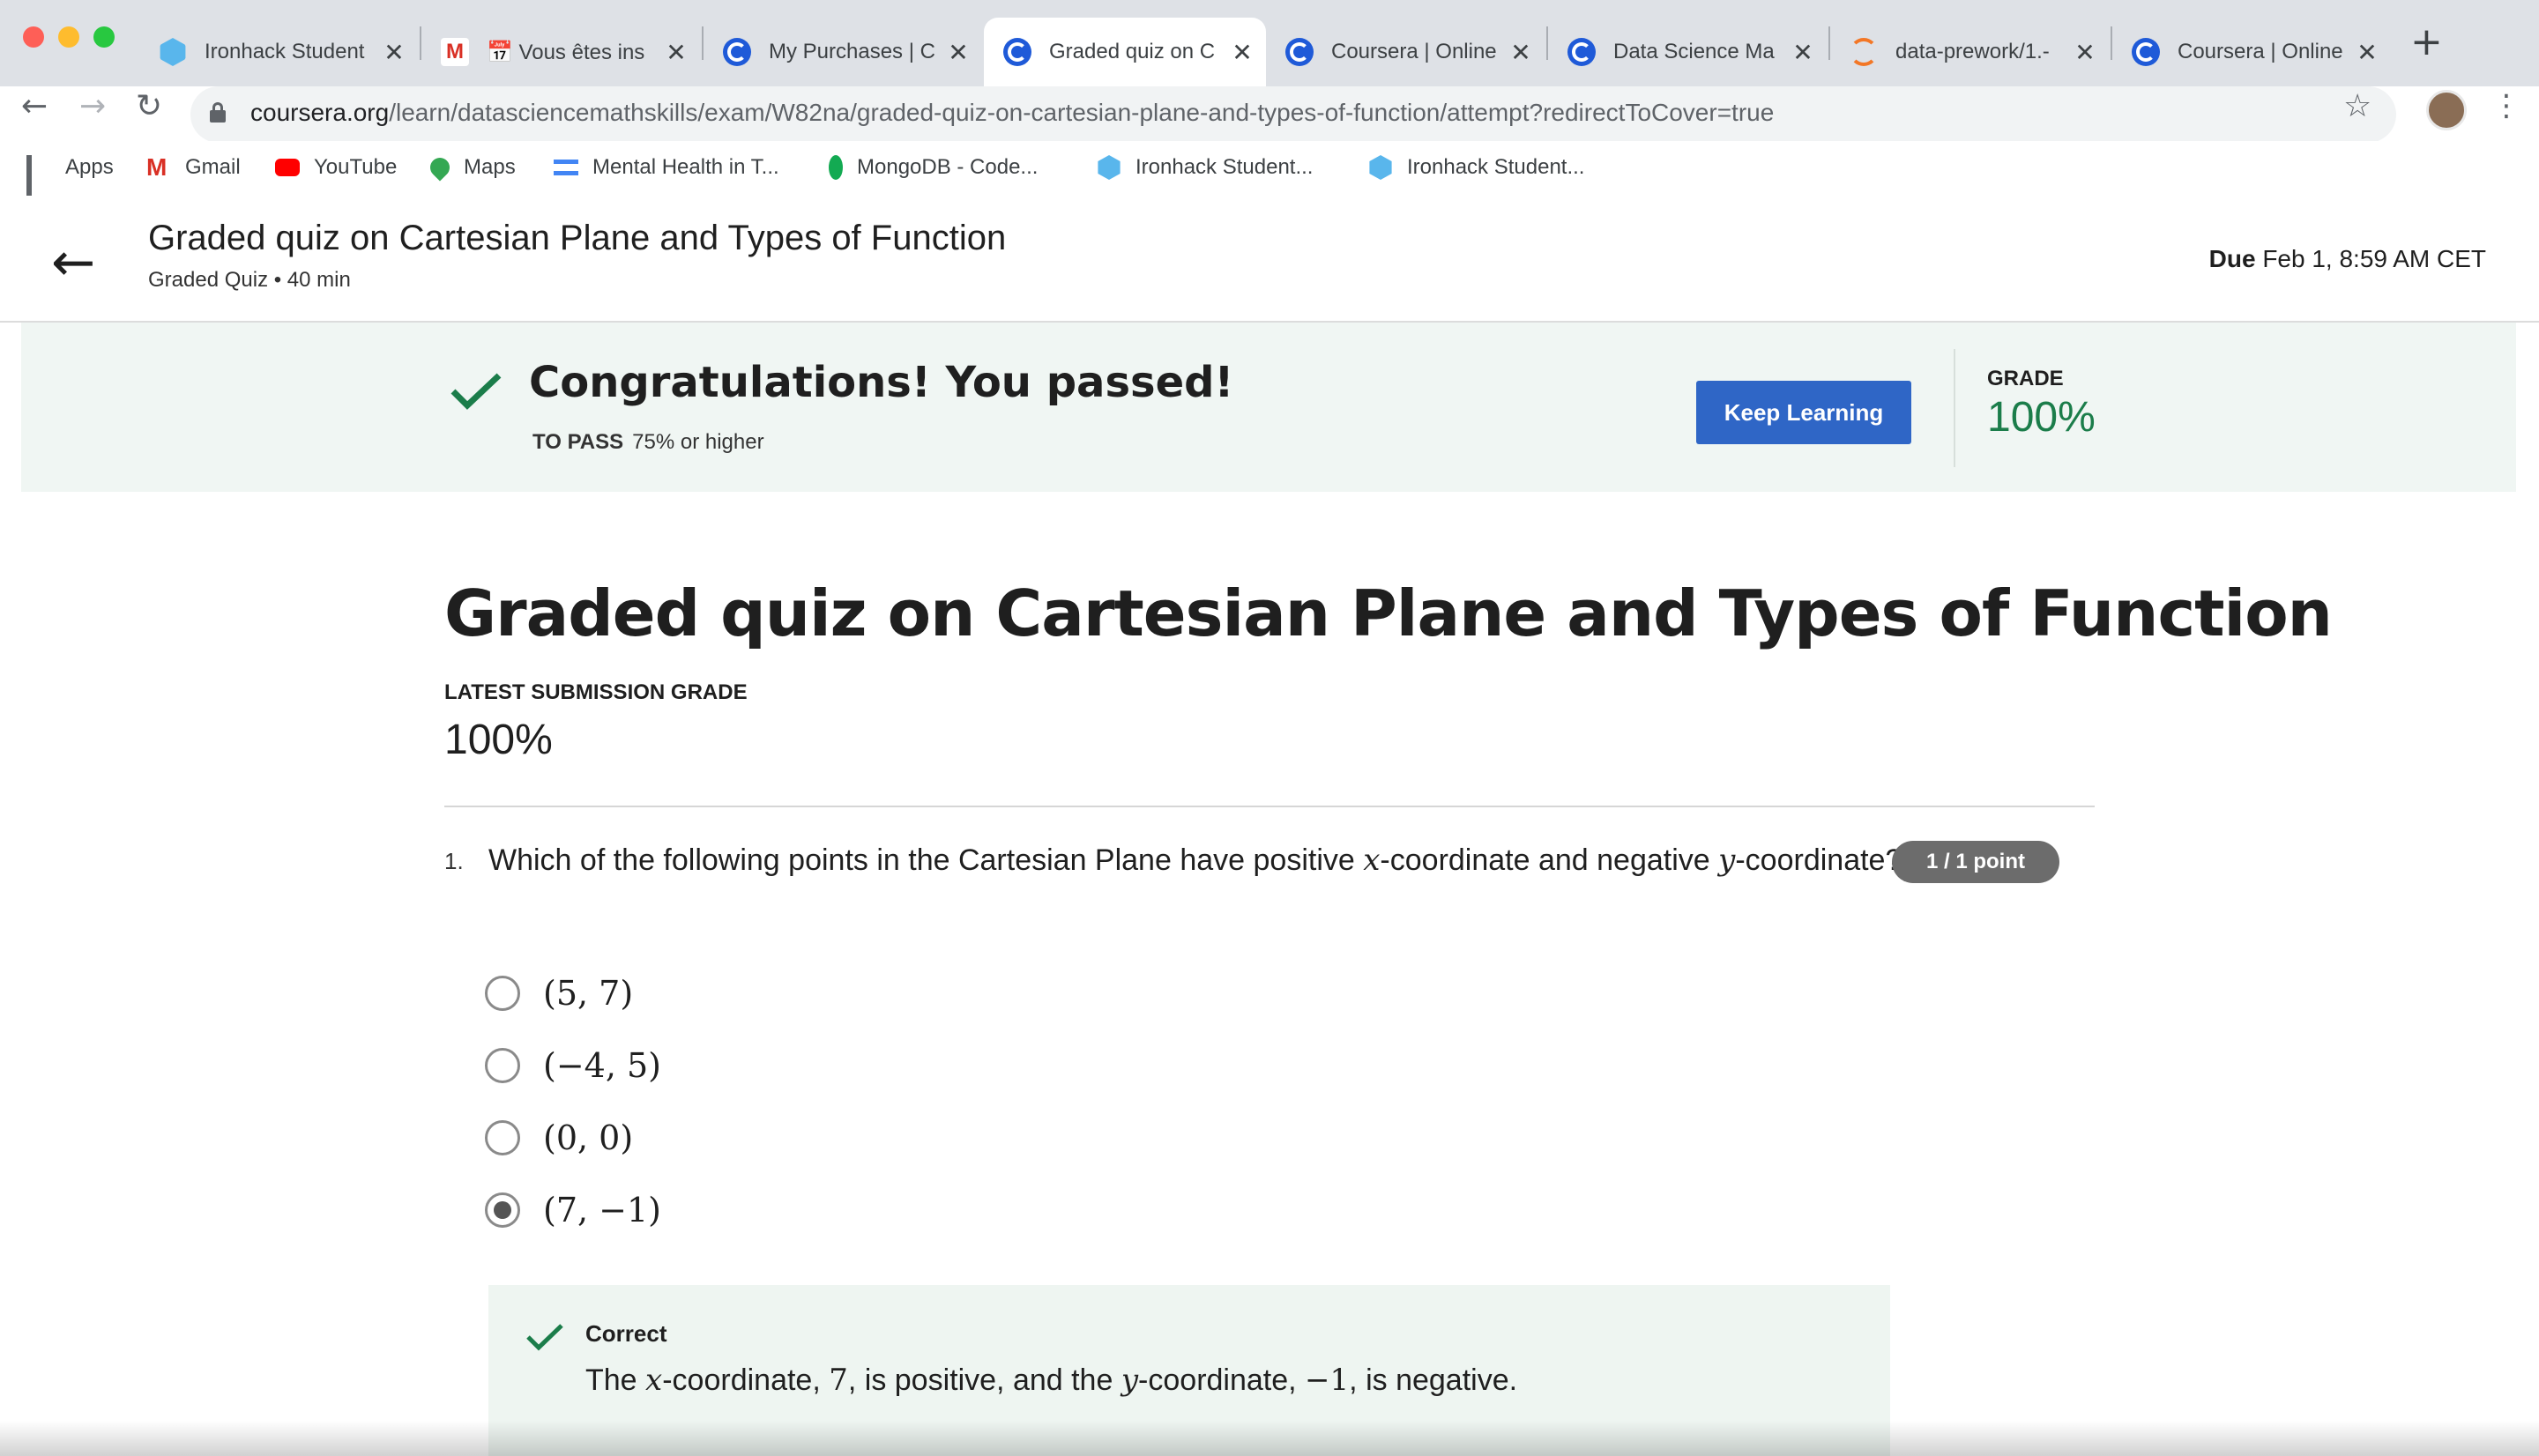 The height and width of the screenshot is (1456, 2539). Describe the element at coordinates (104, 37) in the screenshot. I see `maximize-window-button` at that location.